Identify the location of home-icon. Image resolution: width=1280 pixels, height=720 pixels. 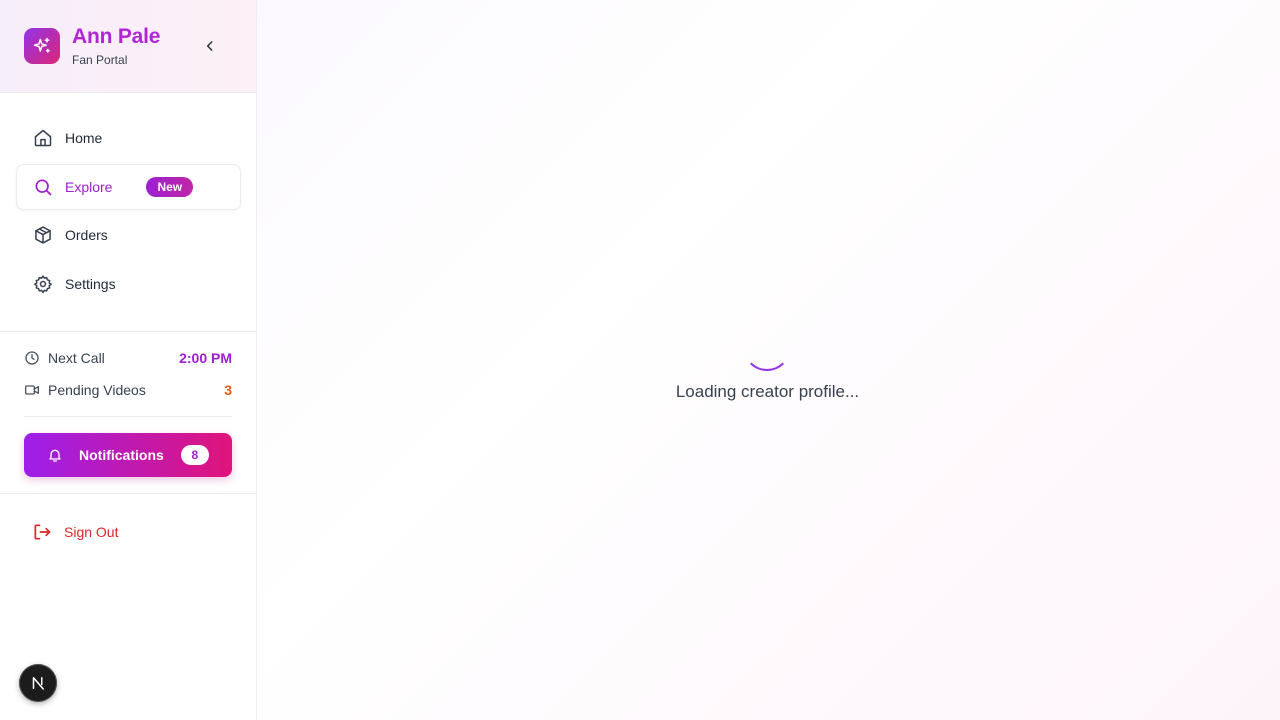
(43, 138).